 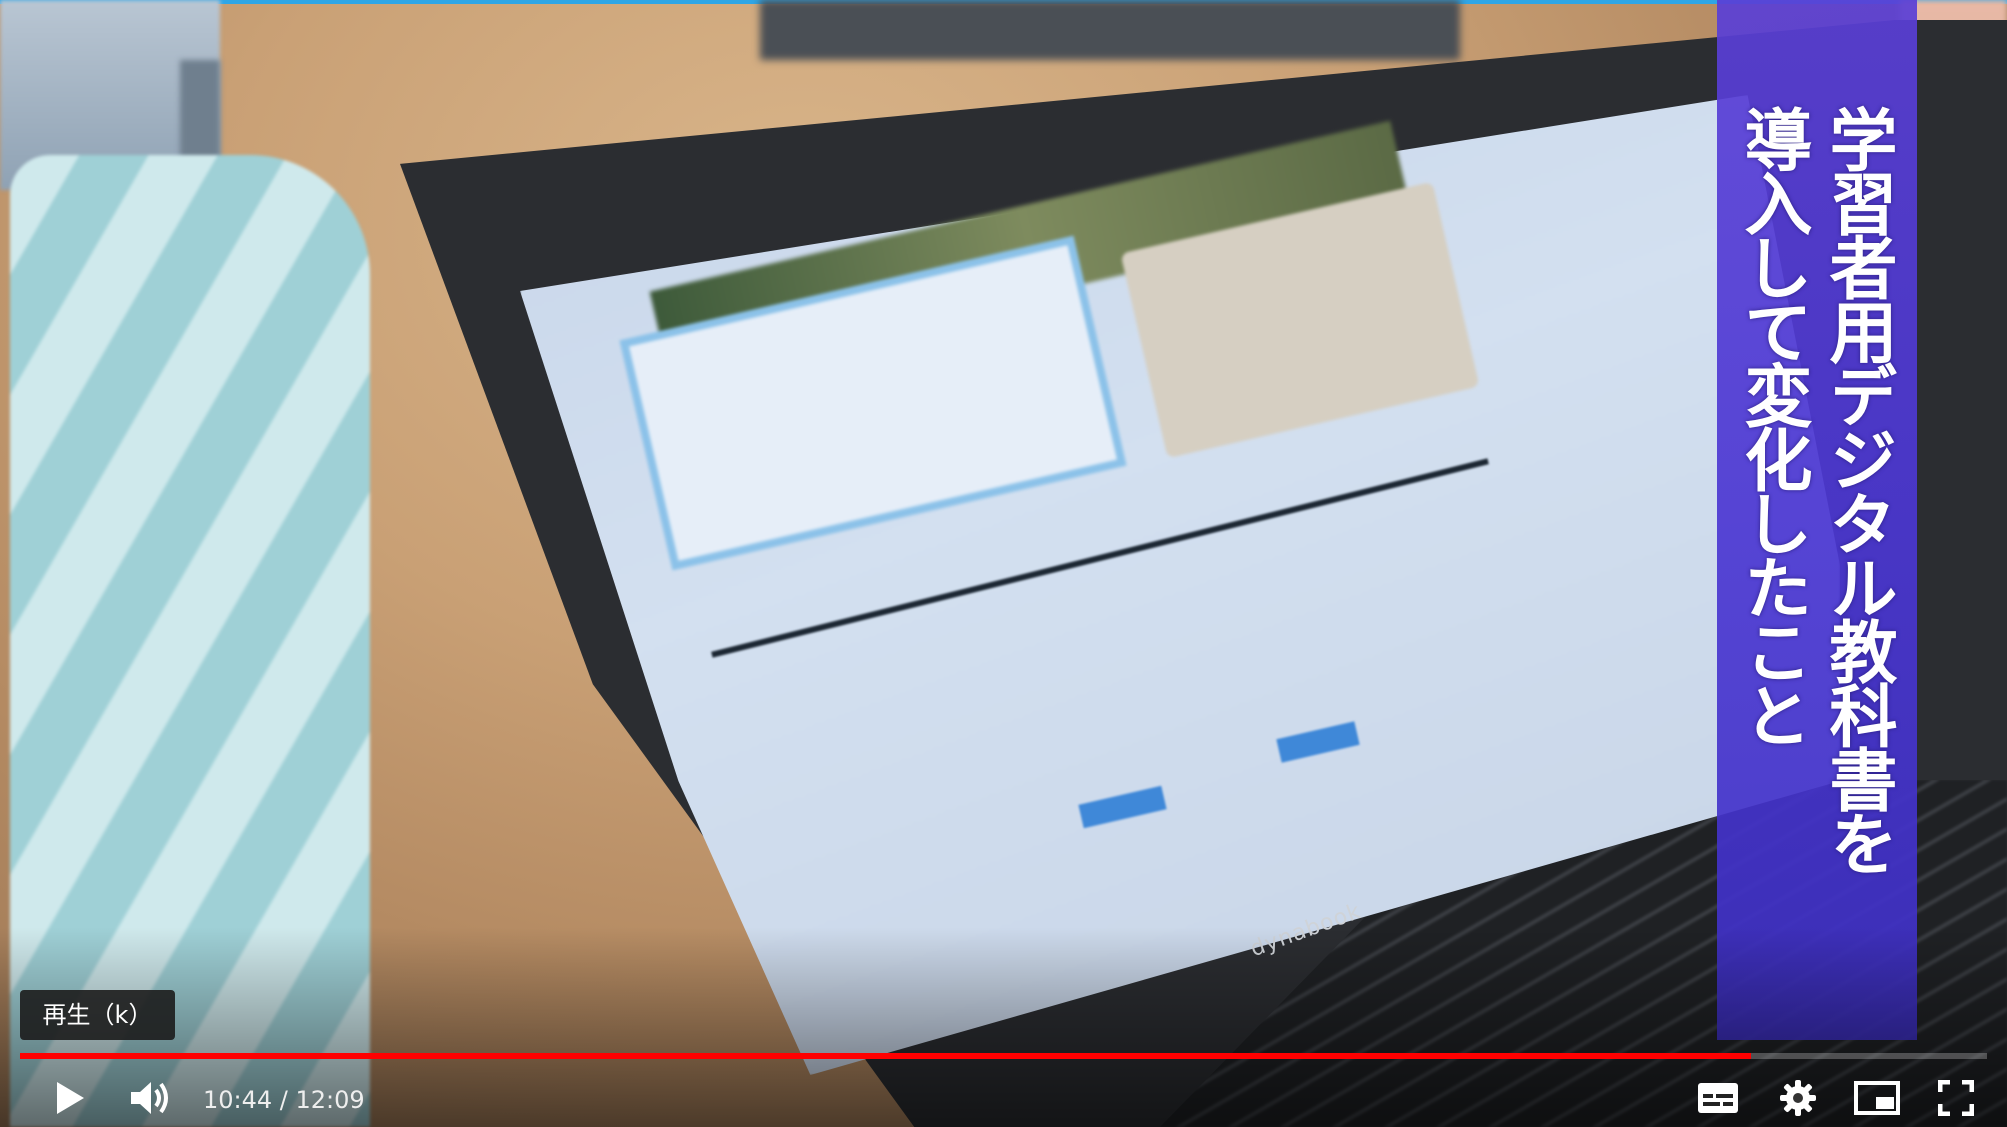 I want to click on play-icon, so click(x=70, y=1098).